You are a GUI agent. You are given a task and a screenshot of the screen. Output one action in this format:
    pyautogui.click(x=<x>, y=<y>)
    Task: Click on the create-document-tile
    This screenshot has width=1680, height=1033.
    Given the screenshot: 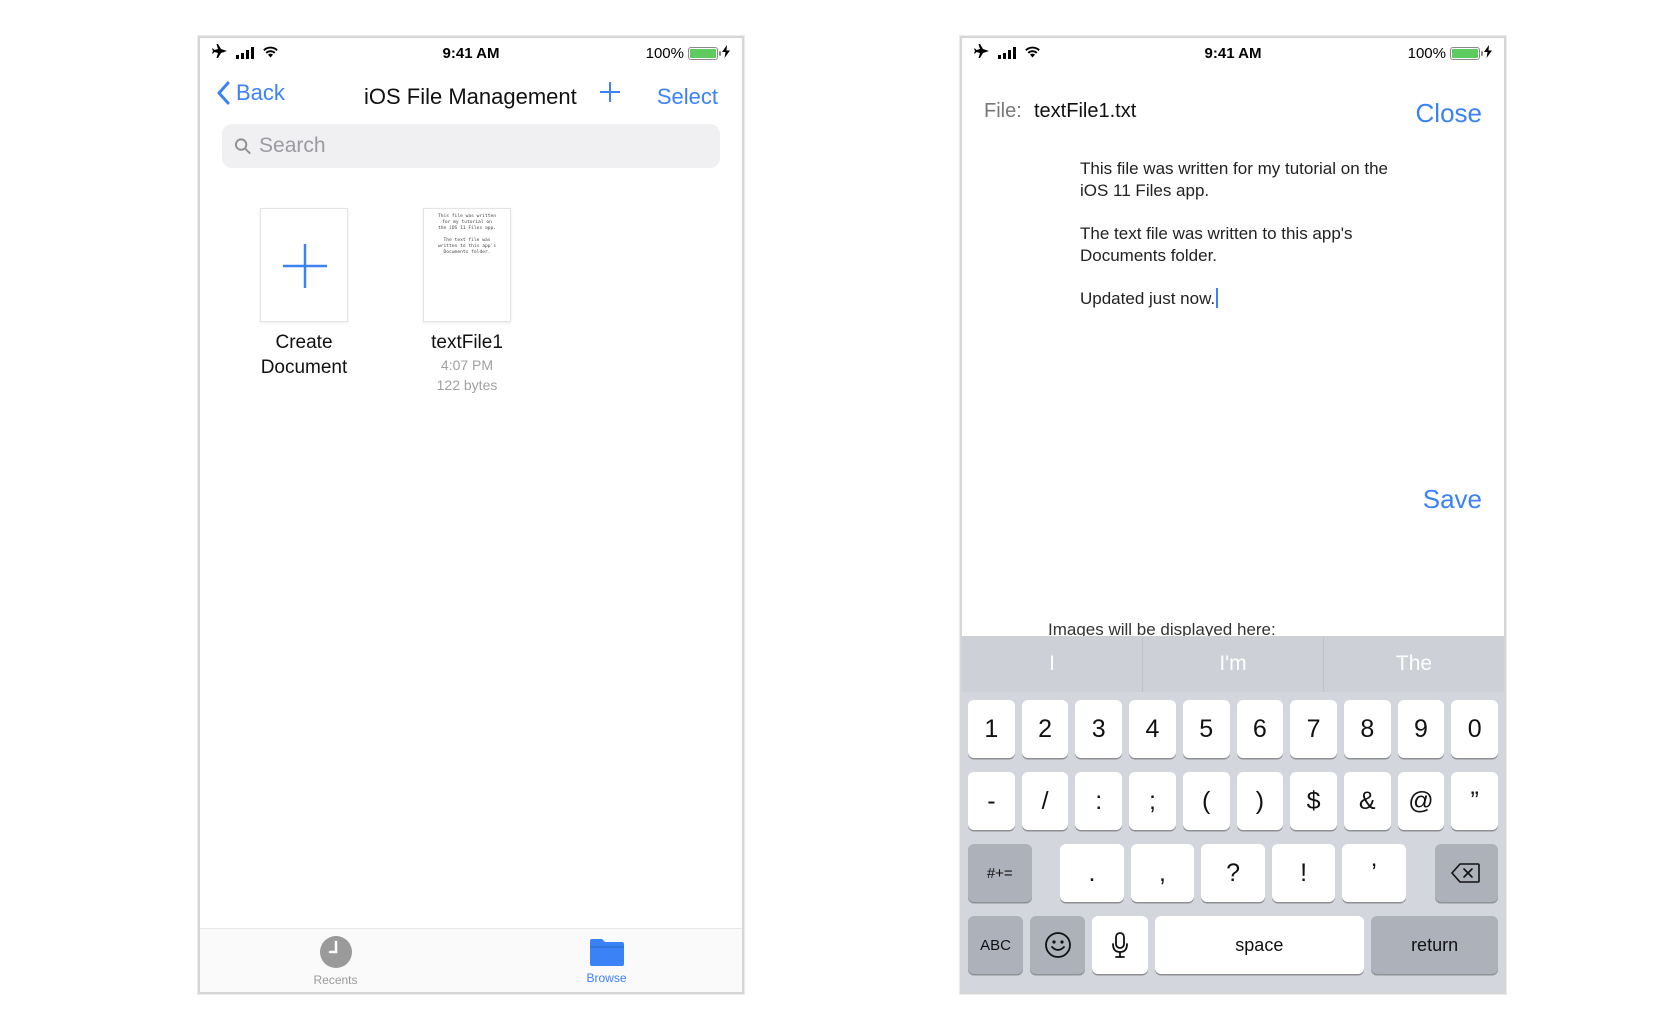 What is the action you would take?
    pyautogui.click(x=304, y=265)
    